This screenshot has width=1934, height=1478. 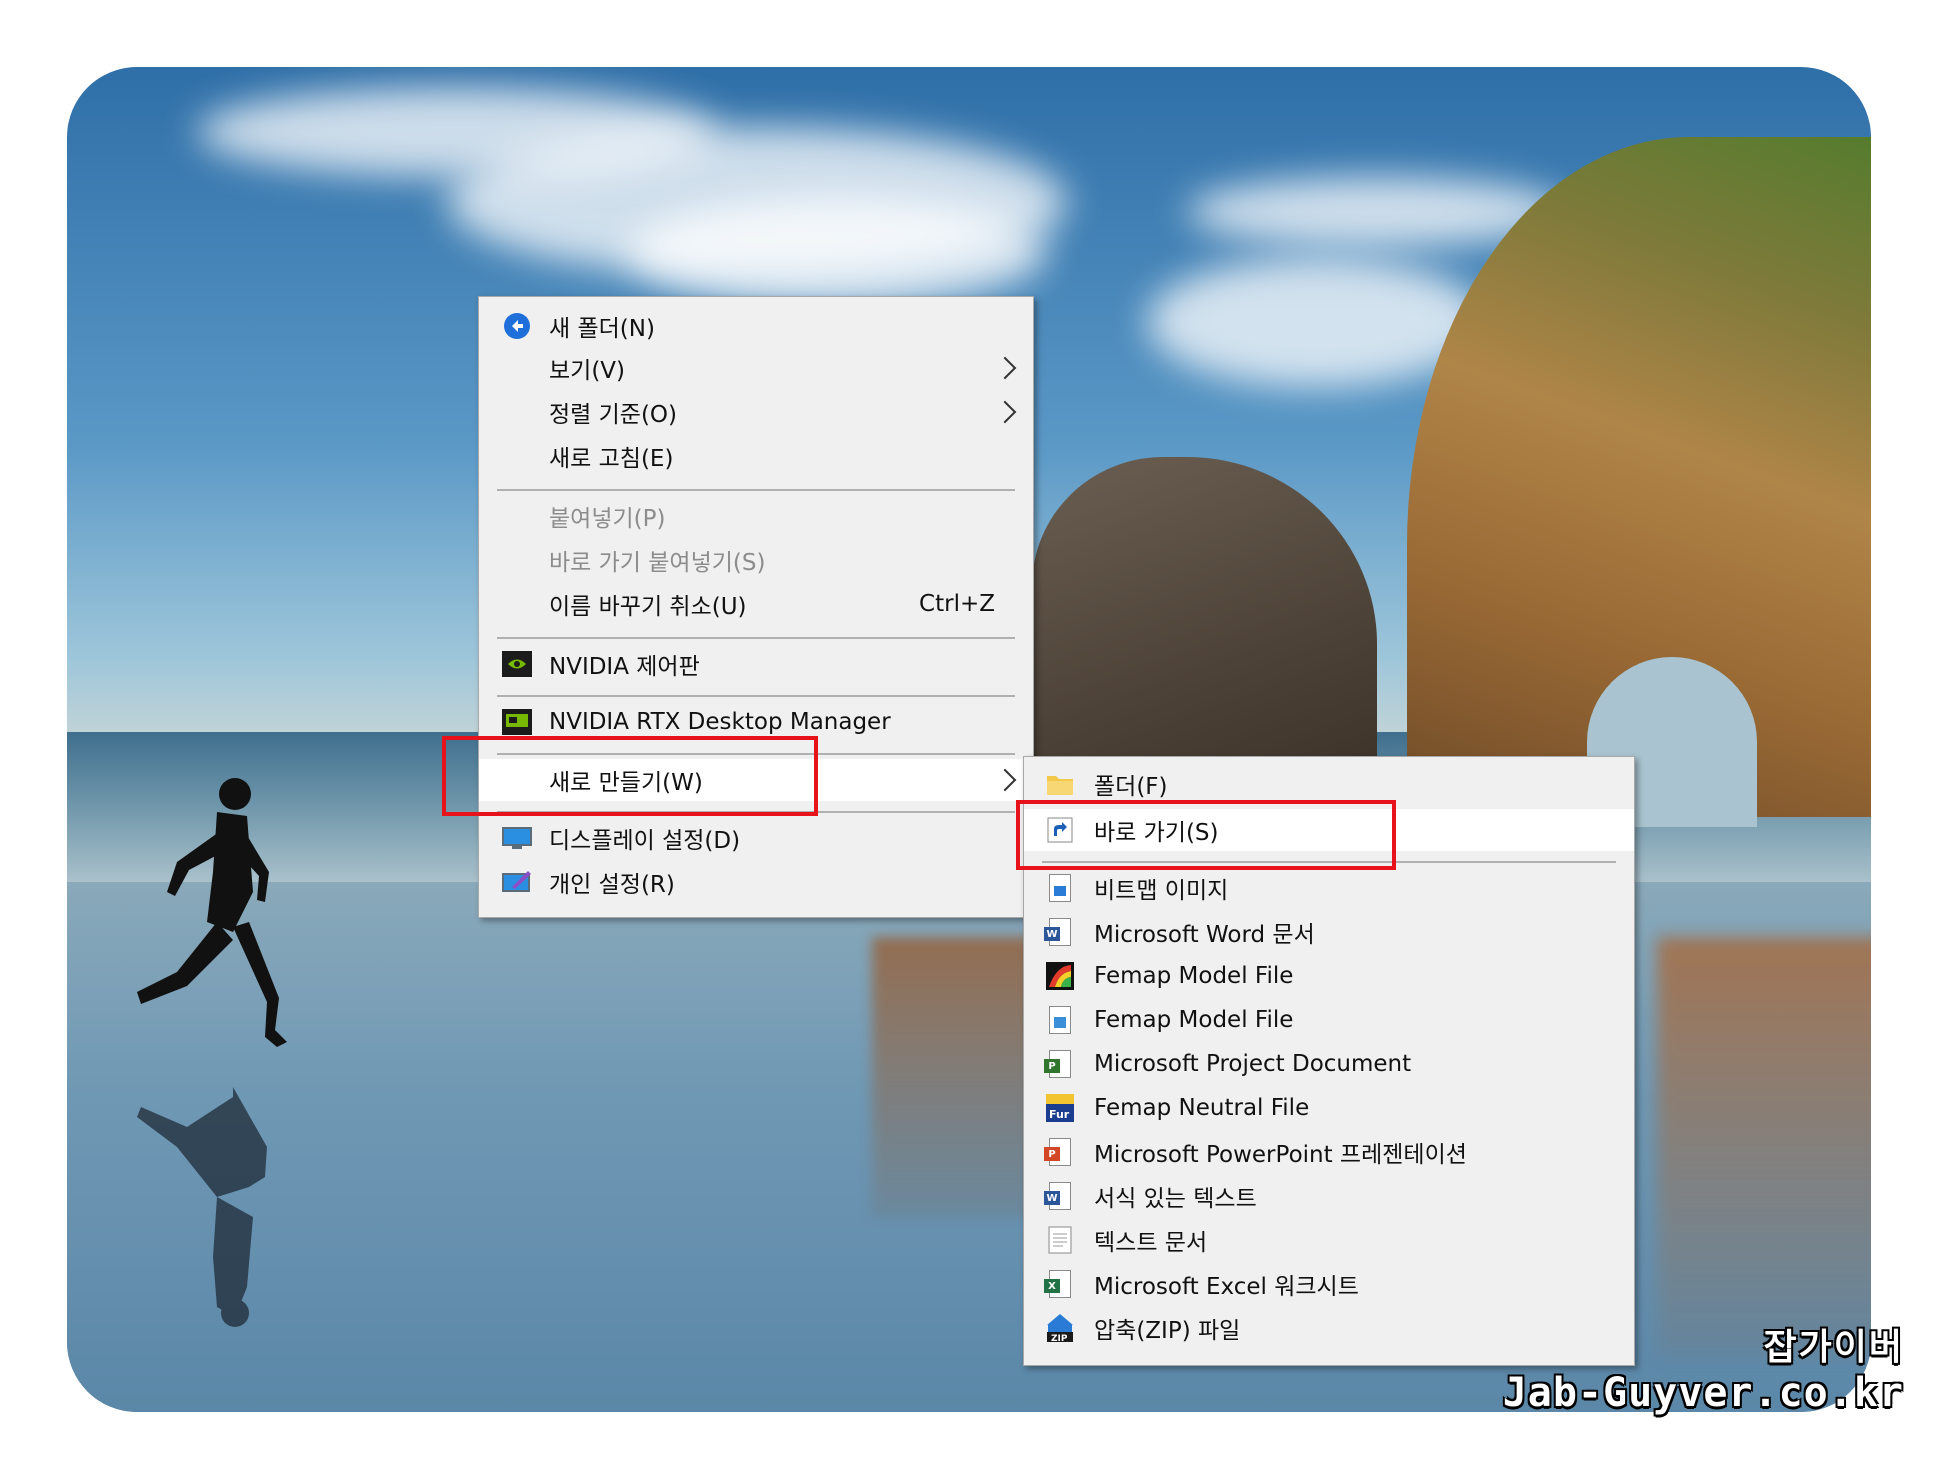 What do you see at coordinates (1280, 1155) in the screenshot?
I see `menu-item-label: Microsoft PowerPoint 프레젠테이션` at bounding box center [1280, 1155].